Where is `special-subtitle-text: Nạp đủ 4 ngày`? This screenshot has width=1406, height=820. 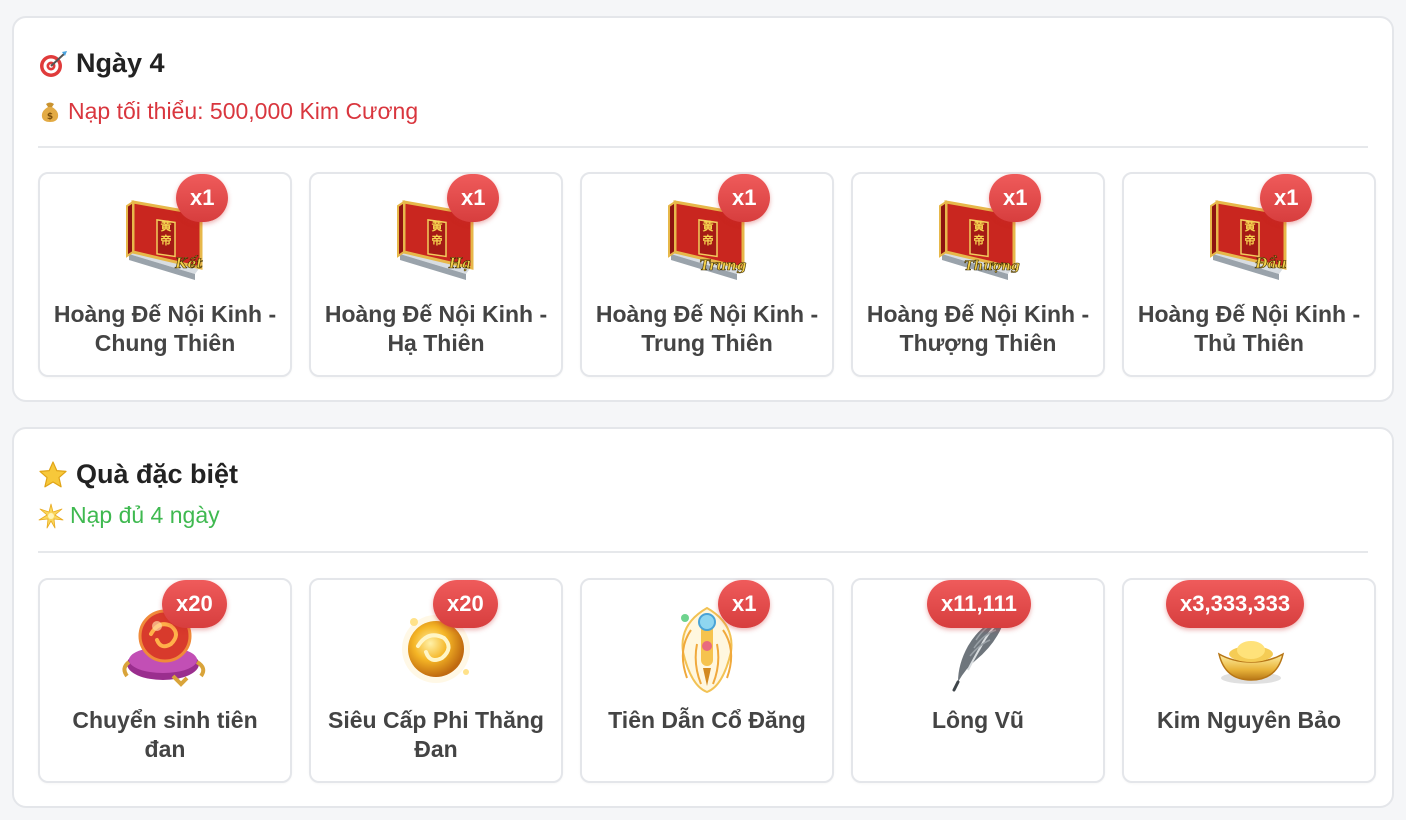
special-subtitle-text: Nạp đủ 4 ngày is located at coordinates (145, 515).